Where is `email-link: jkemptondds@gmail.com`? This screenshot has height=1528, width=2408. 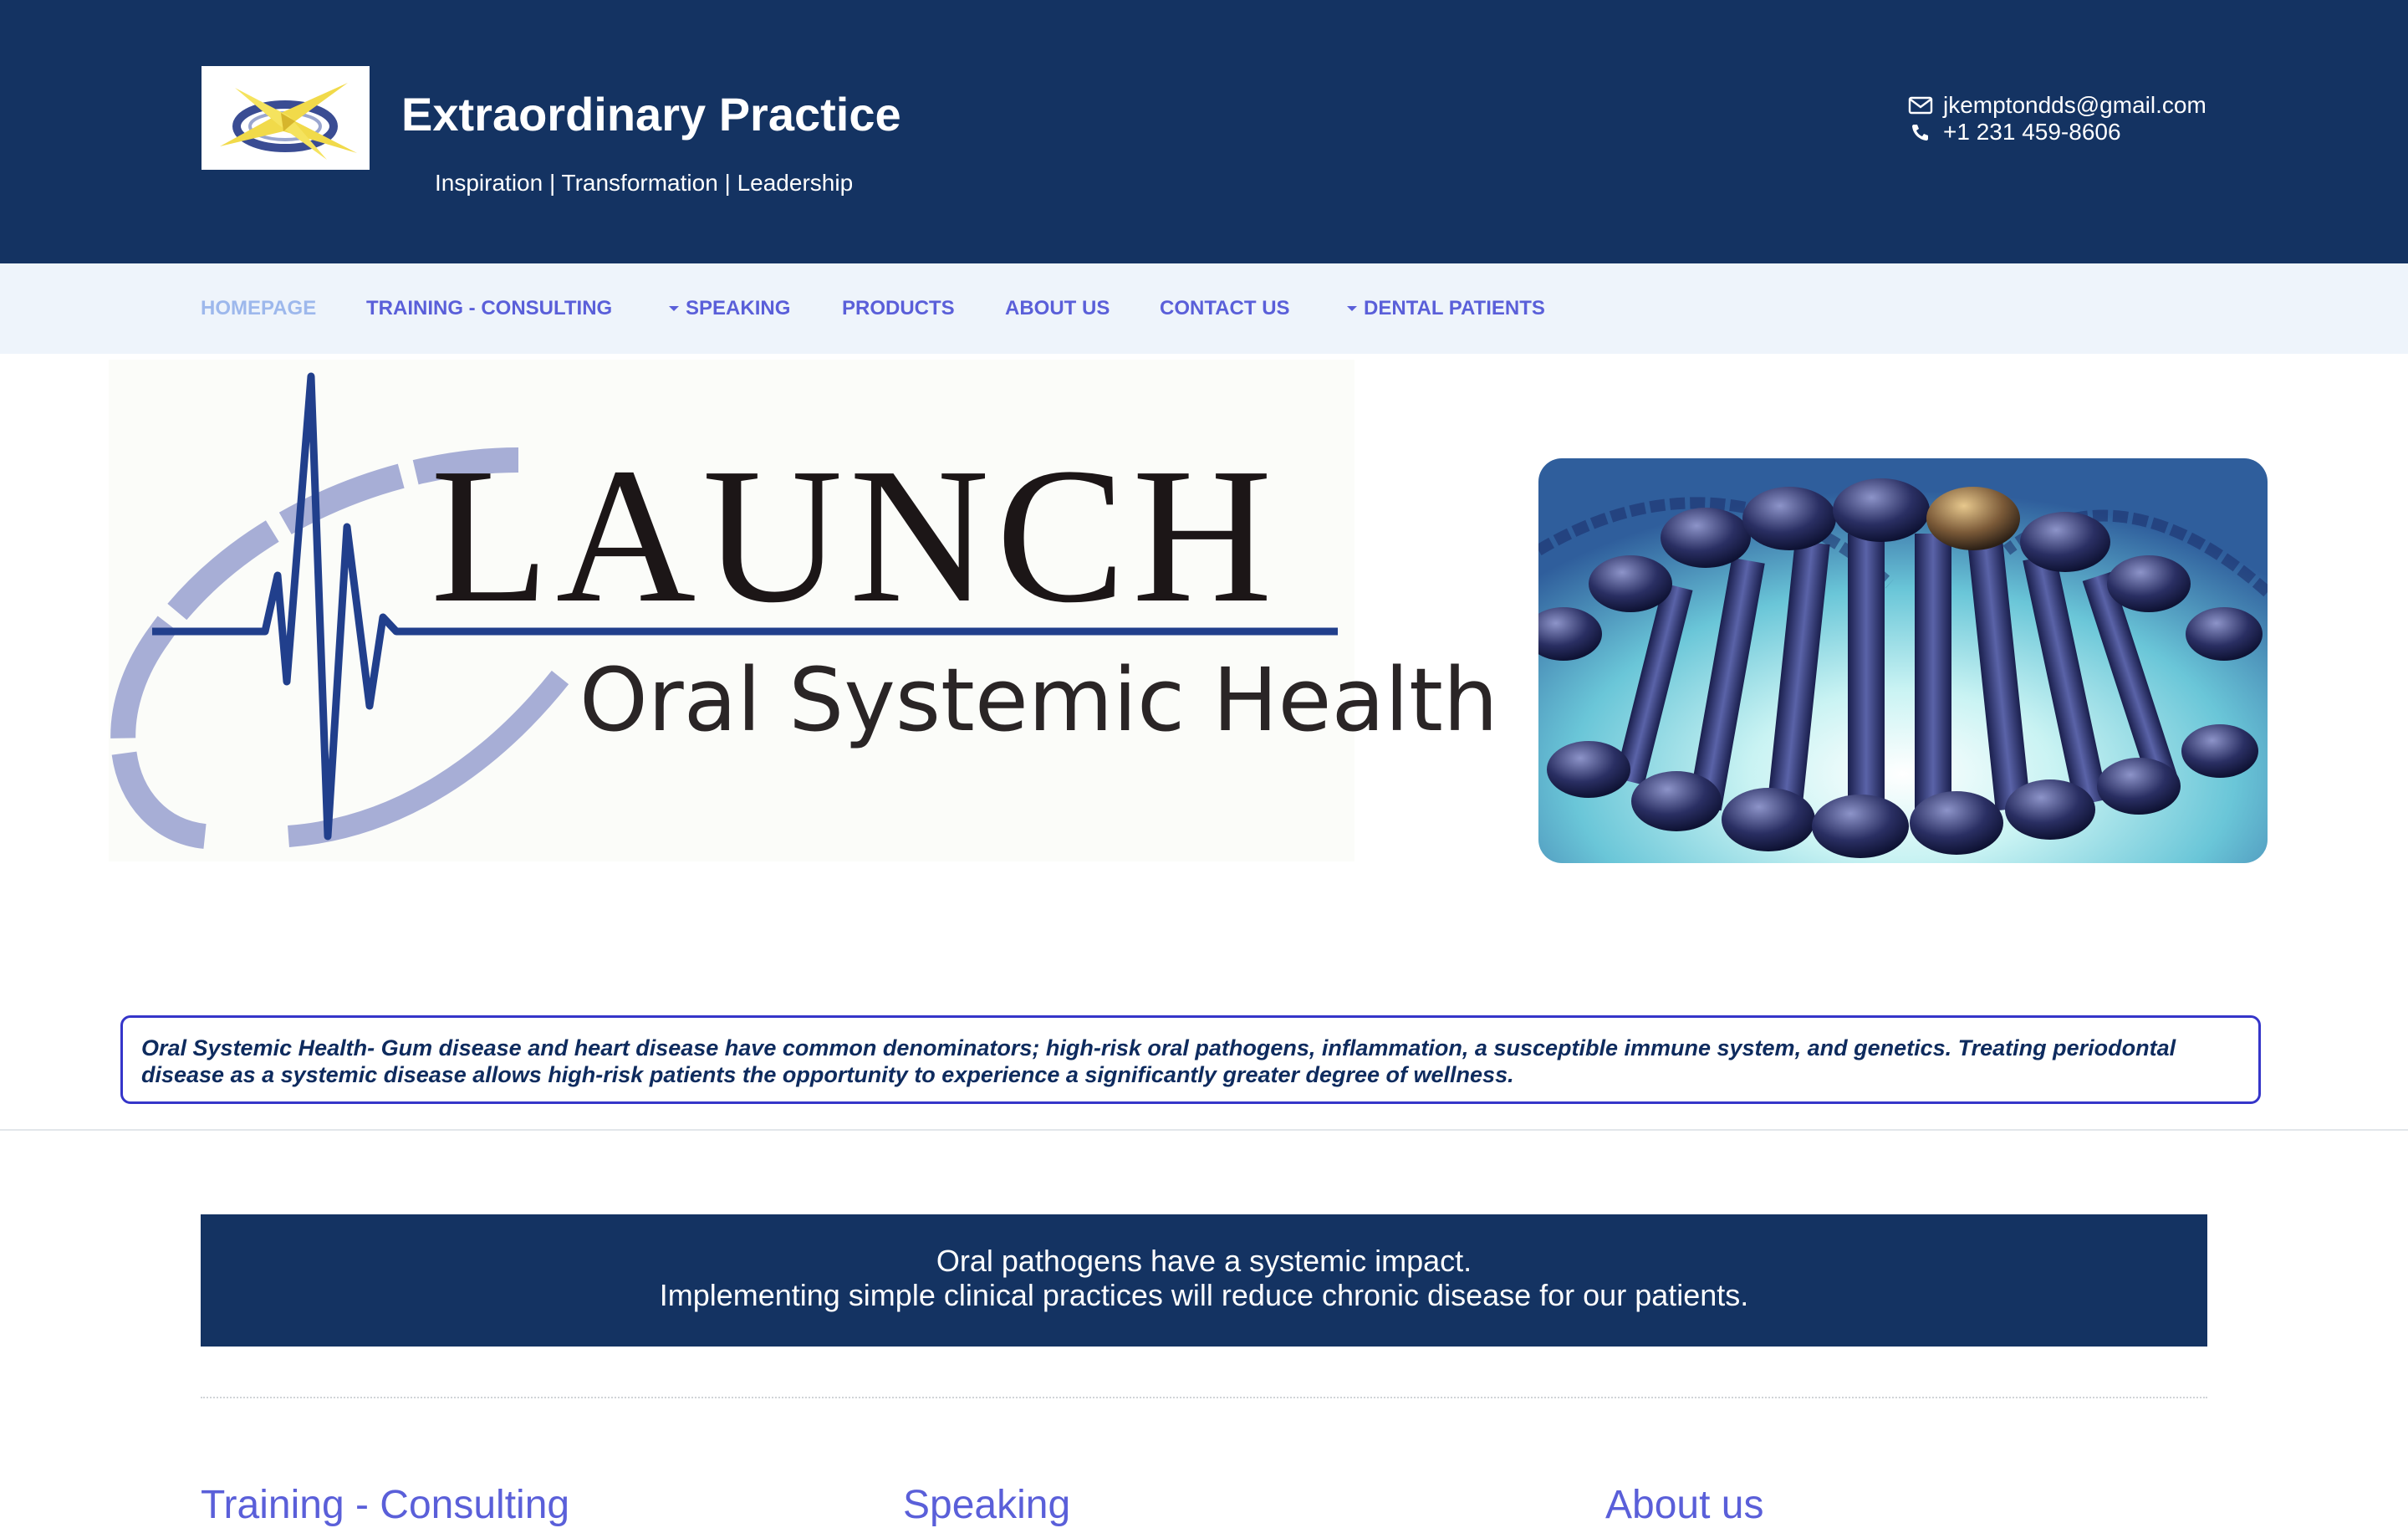 email-link: jkemptondds@gmail.com is located at coordinates (2075, 106).